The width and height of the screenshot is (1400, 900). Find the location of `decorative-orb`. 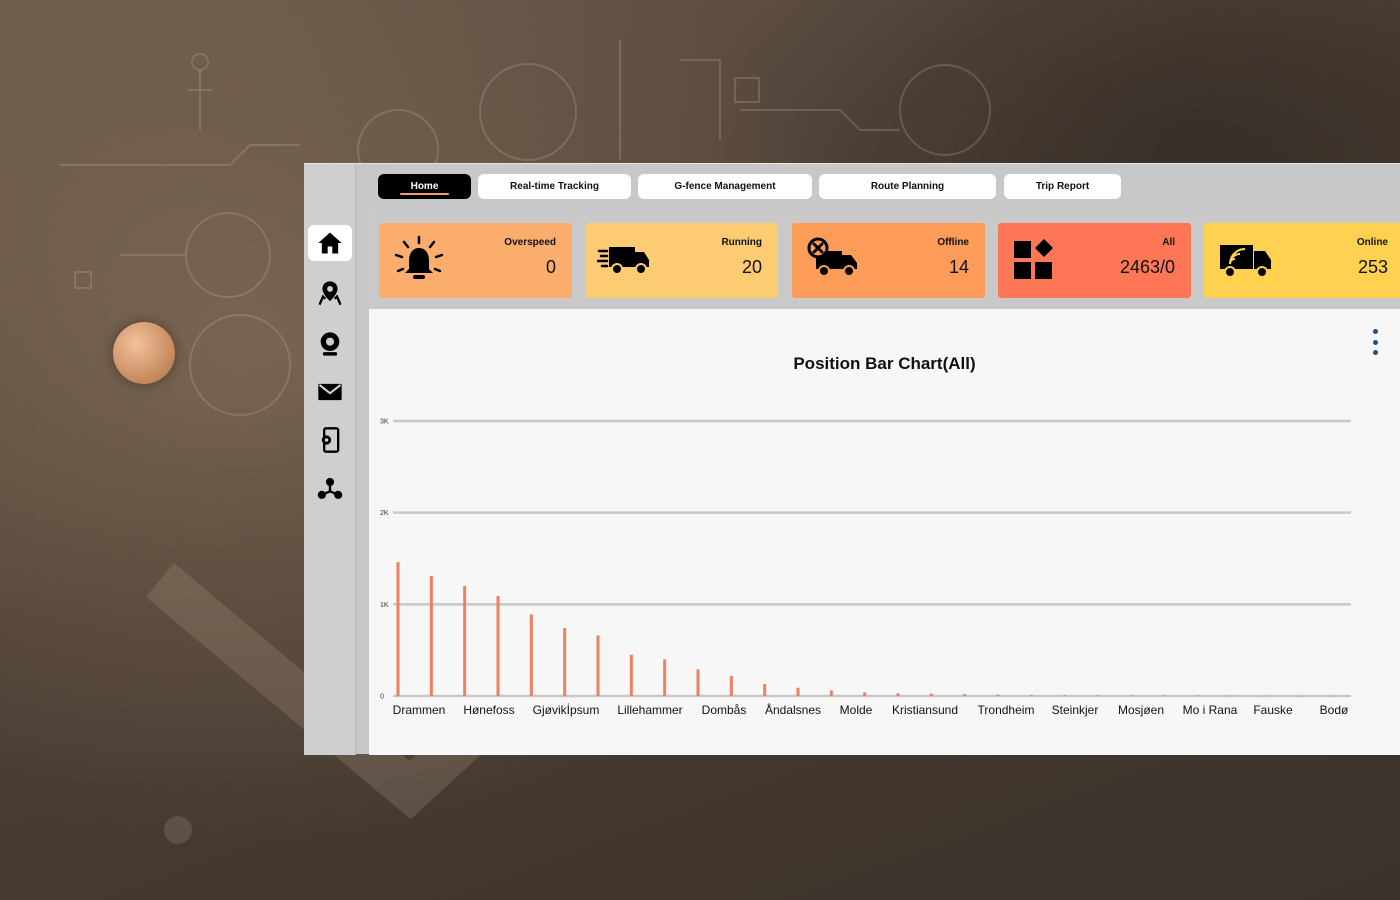

decorative-orb is located at coordinates (144, 353).